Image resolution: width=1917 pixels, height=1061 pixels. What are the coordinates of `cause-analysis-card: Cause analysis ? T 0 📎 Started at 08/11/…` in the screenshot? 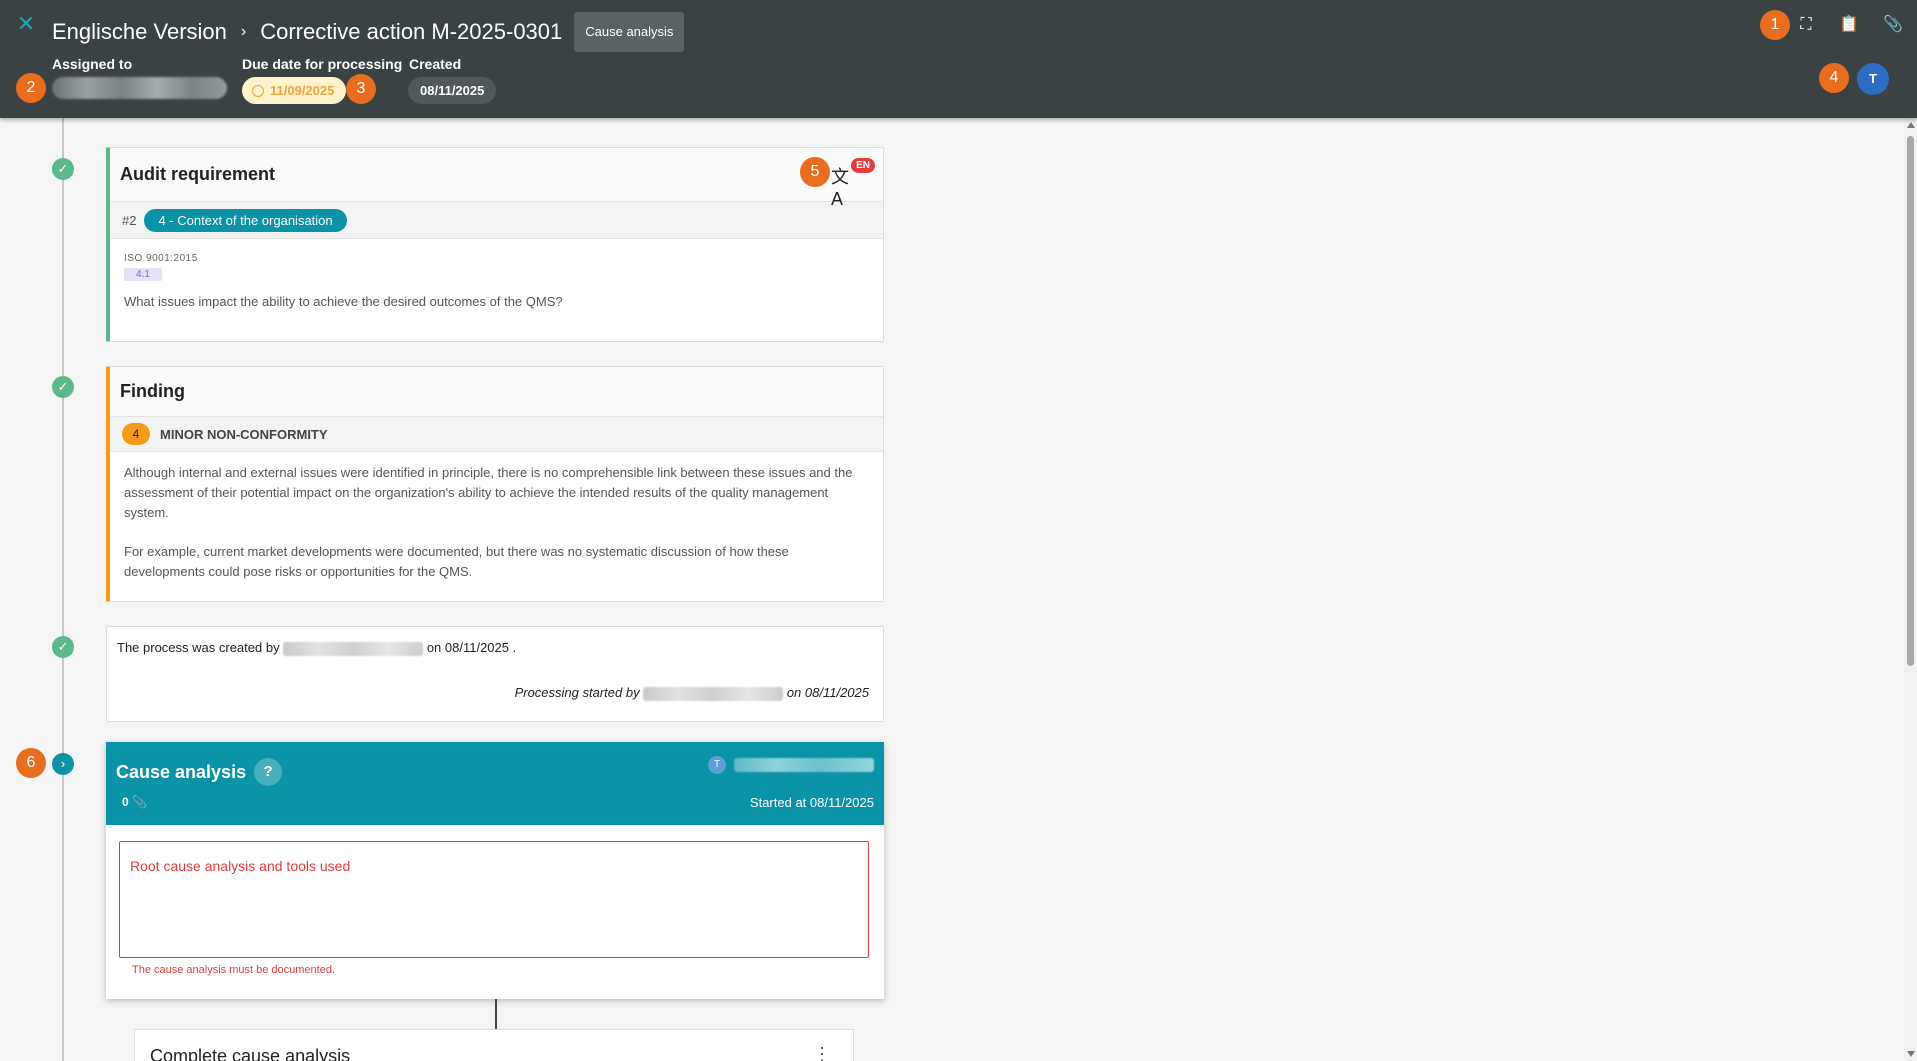 It's located at (495, 870).